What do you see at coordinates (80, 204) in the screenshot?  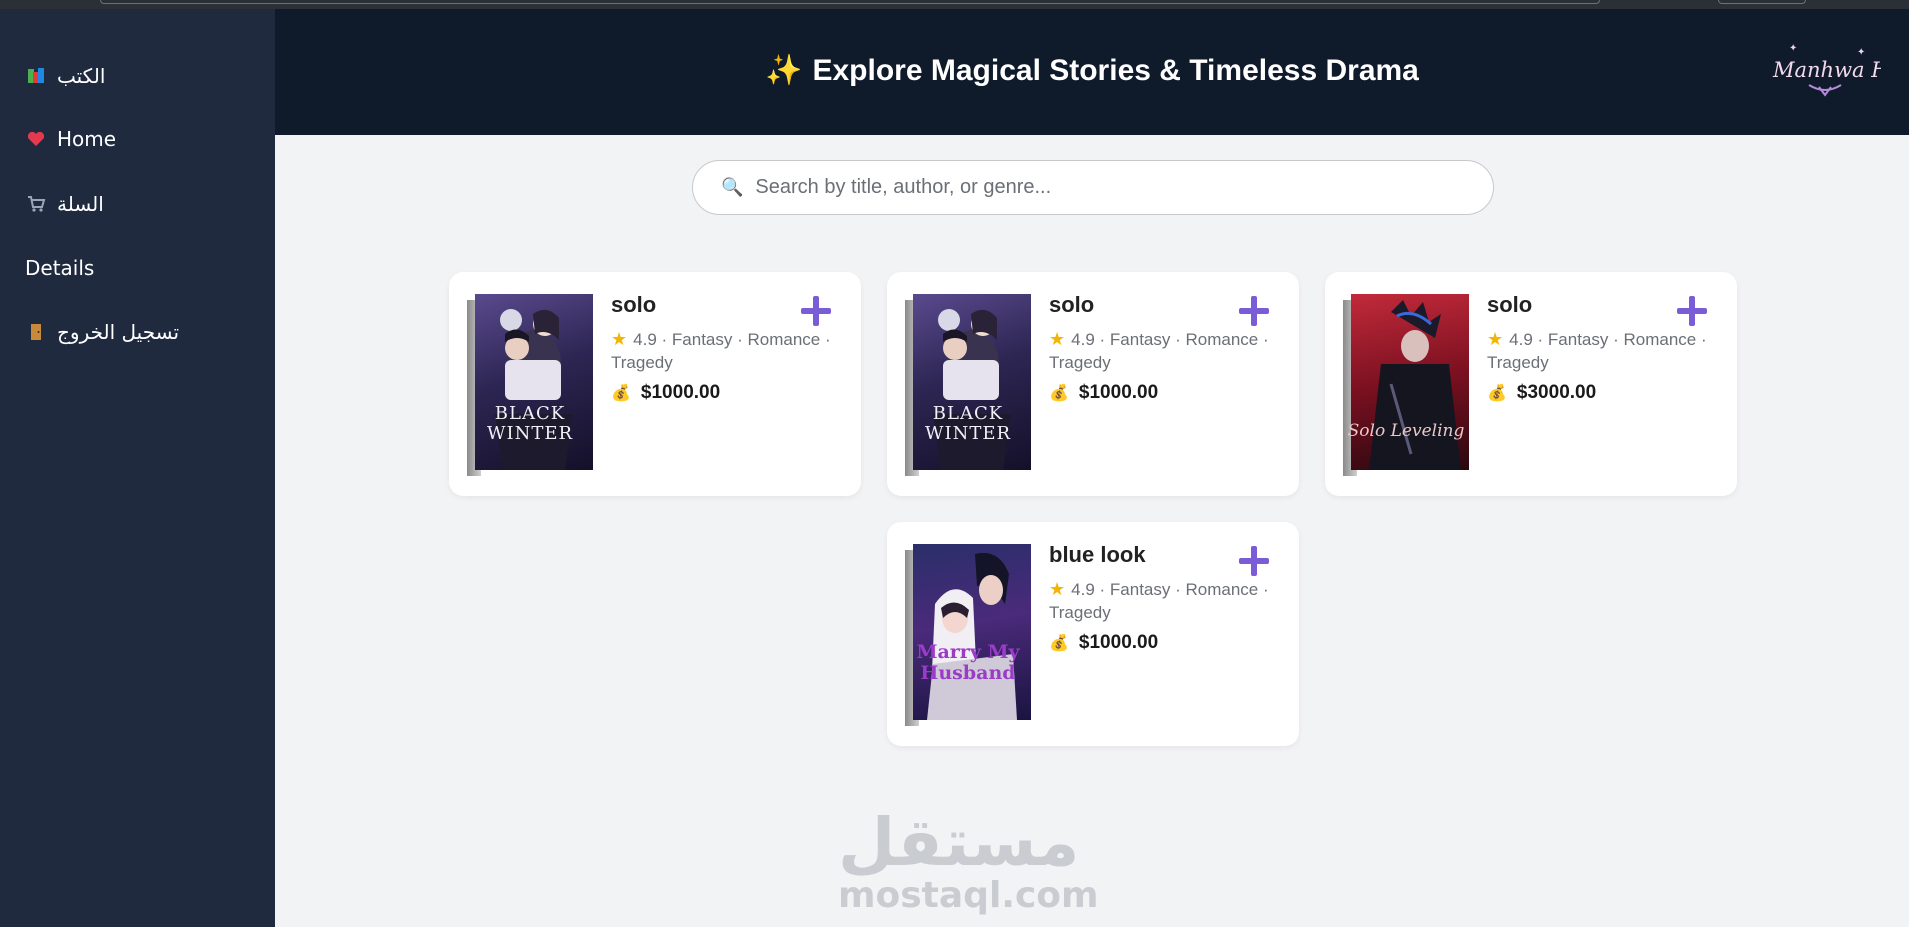 I see `sidebar-item-label: السلة` at bounding box center [80, 204].